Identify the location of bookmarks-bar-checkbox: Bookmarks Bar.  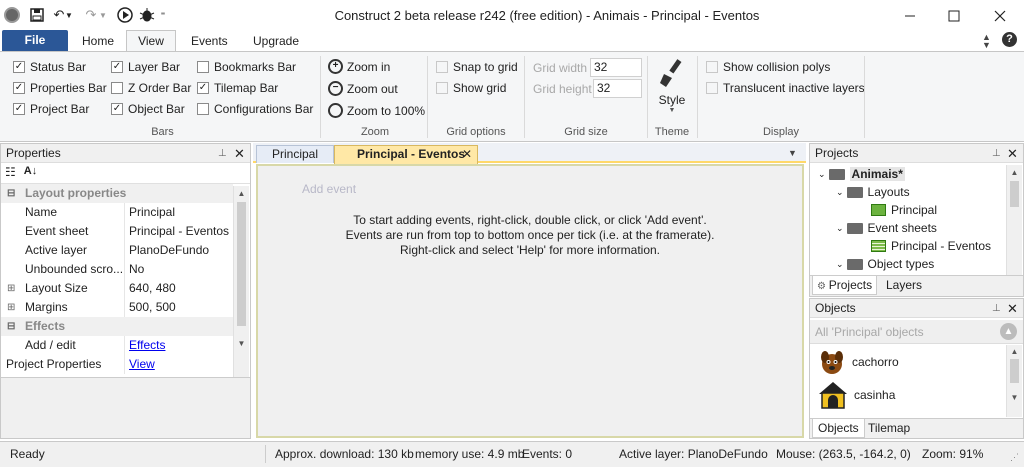
(255, 67).